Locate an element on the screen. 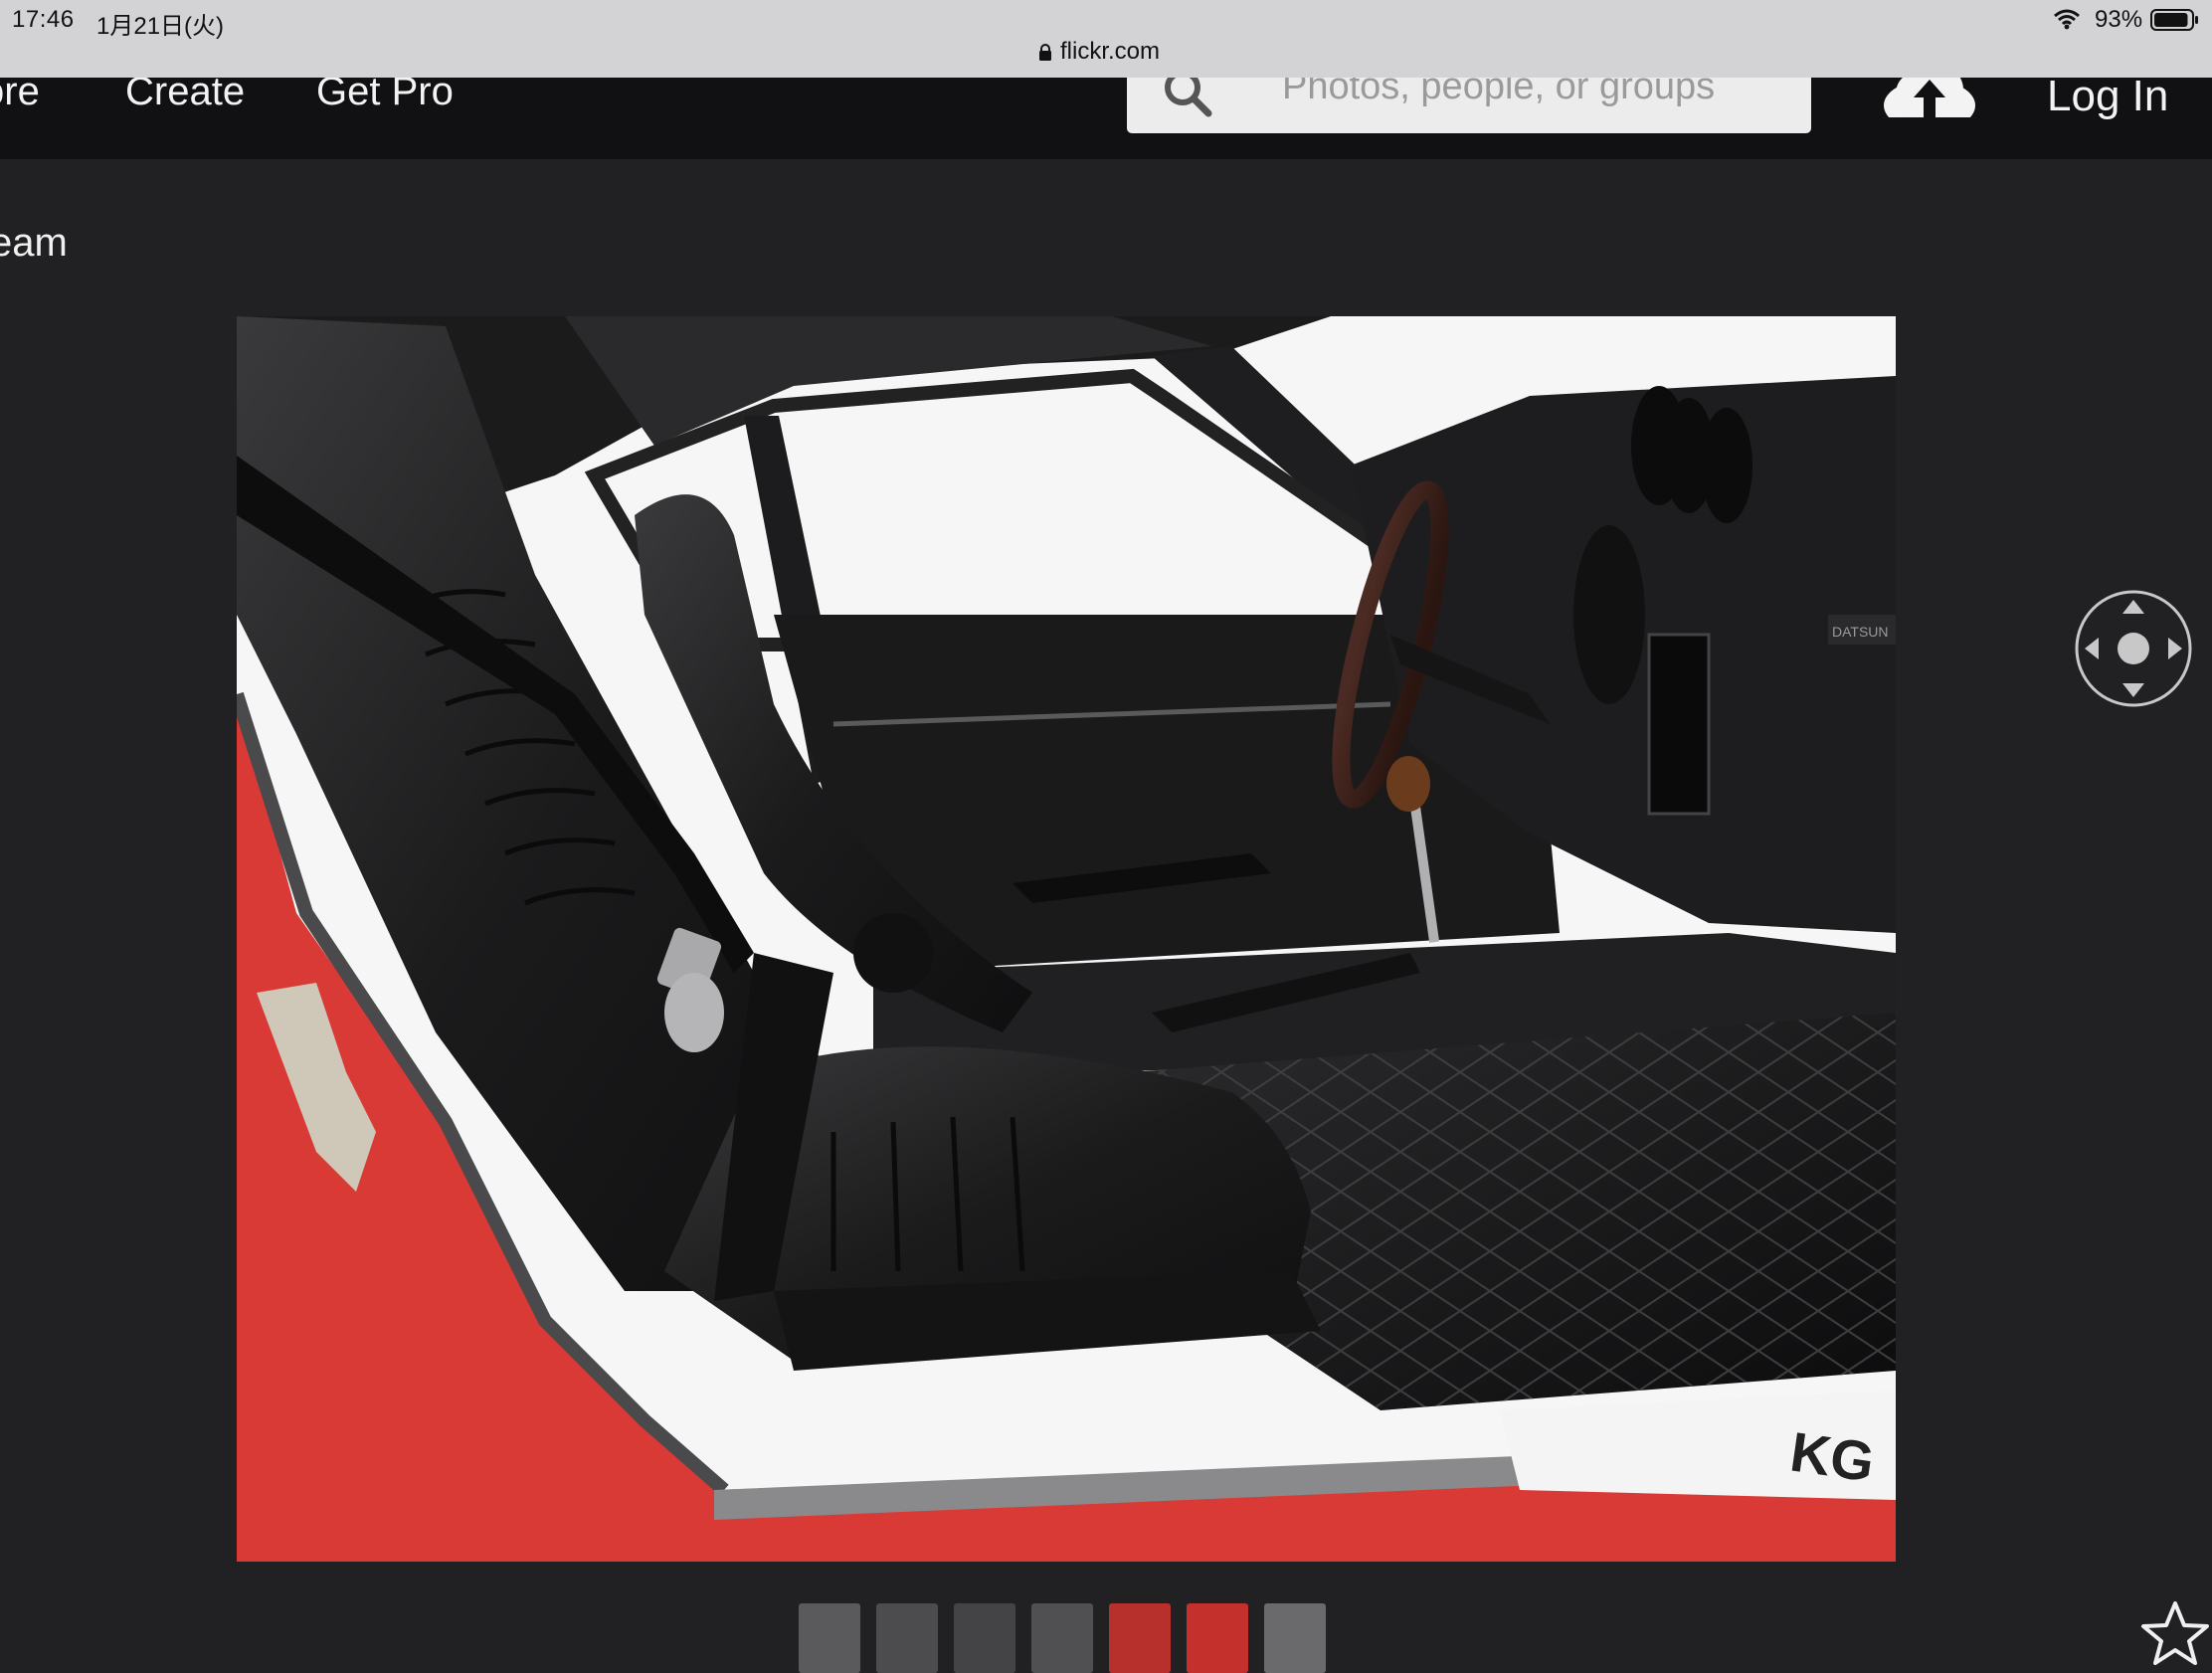 This screenshot has width=2212, height=1673. lock-icon is located at coordinates (1045, 52).